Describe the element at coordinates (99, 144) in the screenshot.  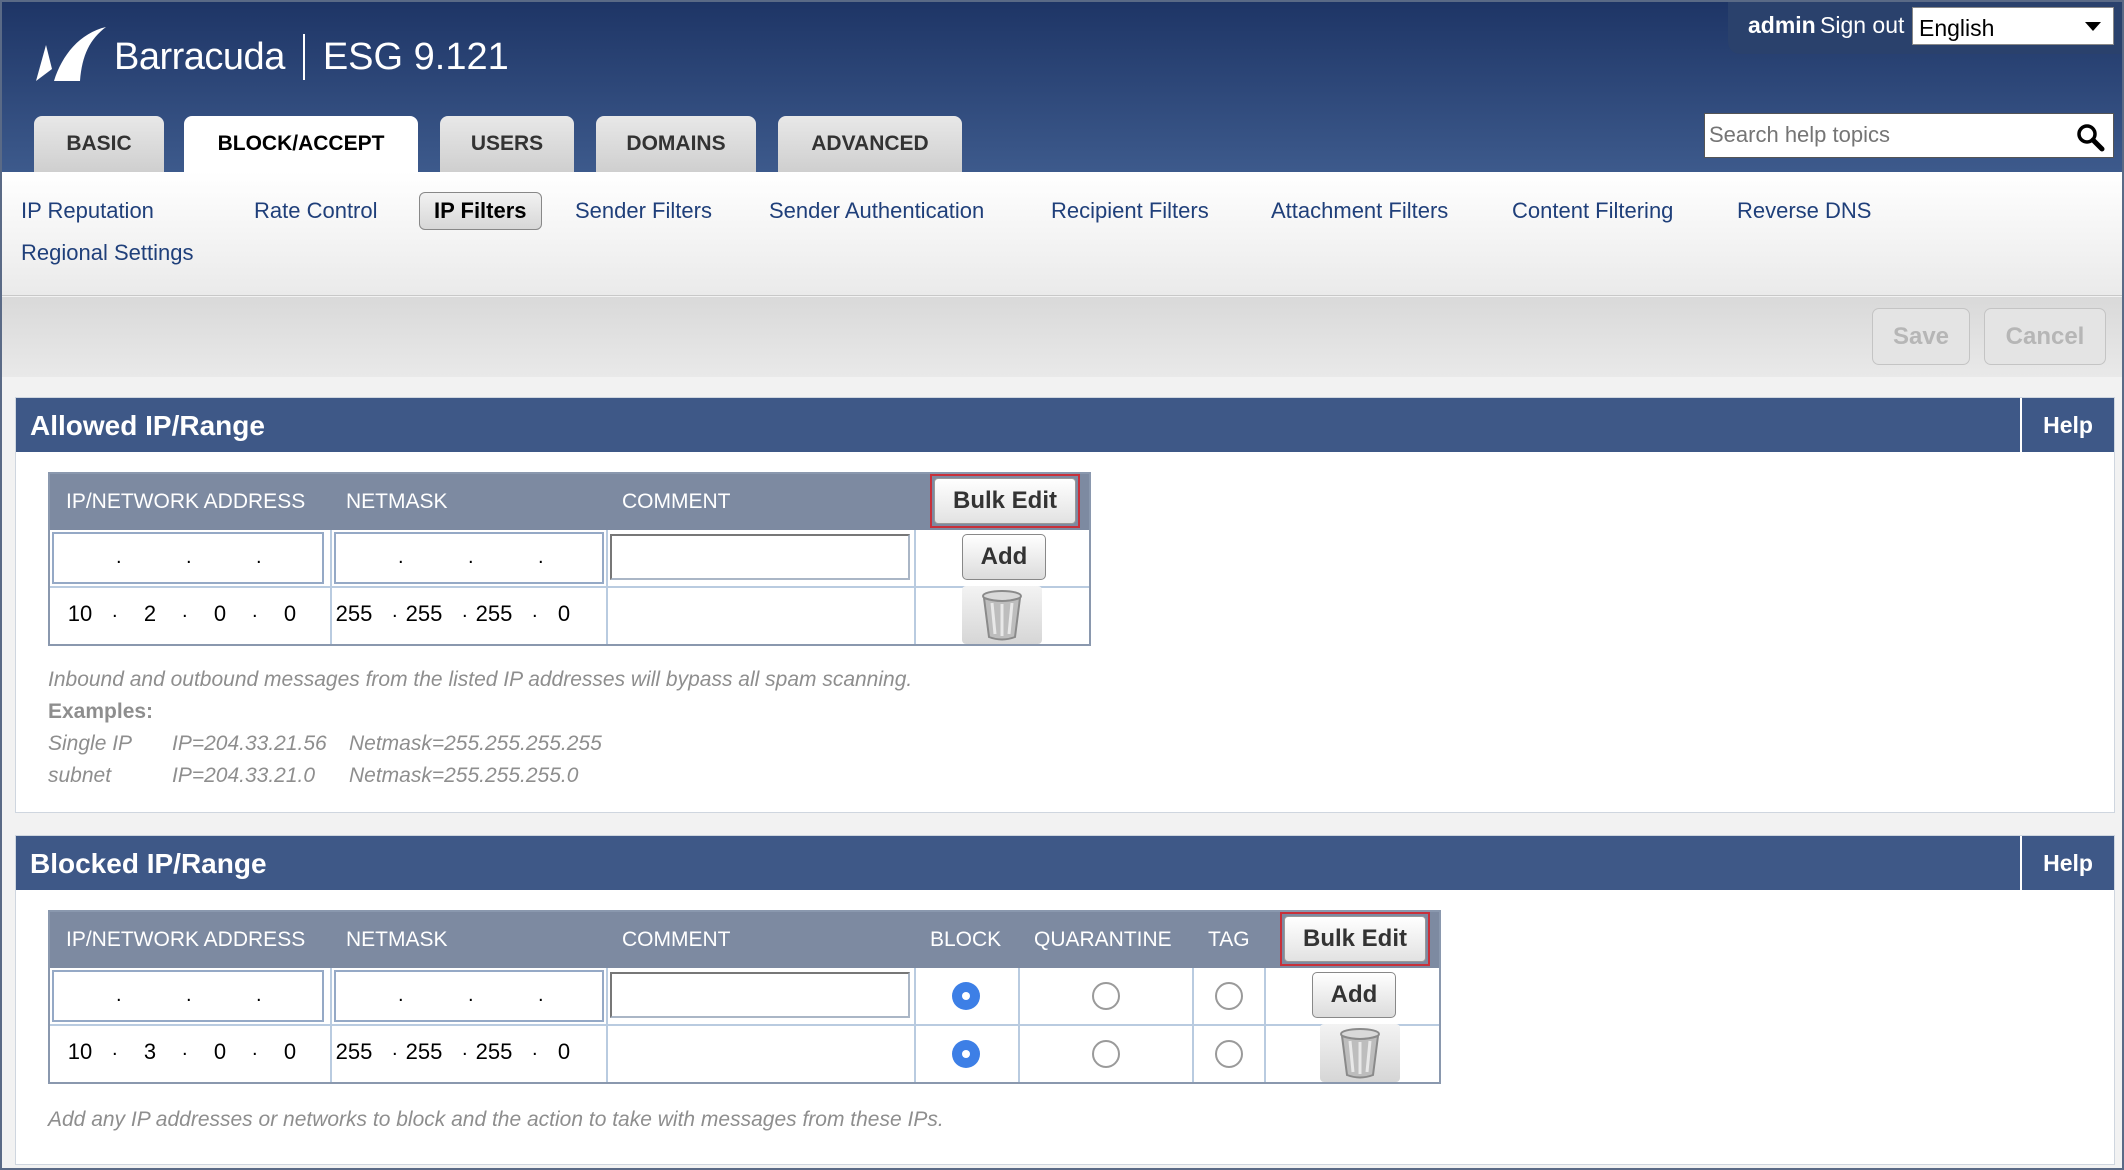
I see `tab-basic: BASIC` at that location.